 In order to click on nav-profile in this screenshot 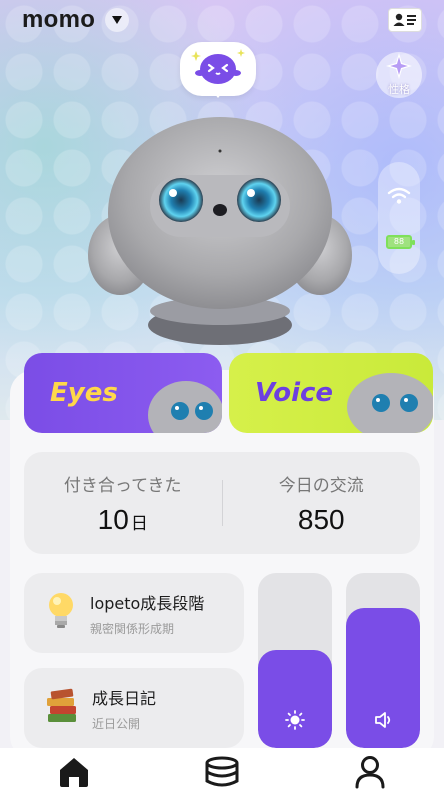, I will do `click(370, 774)`.